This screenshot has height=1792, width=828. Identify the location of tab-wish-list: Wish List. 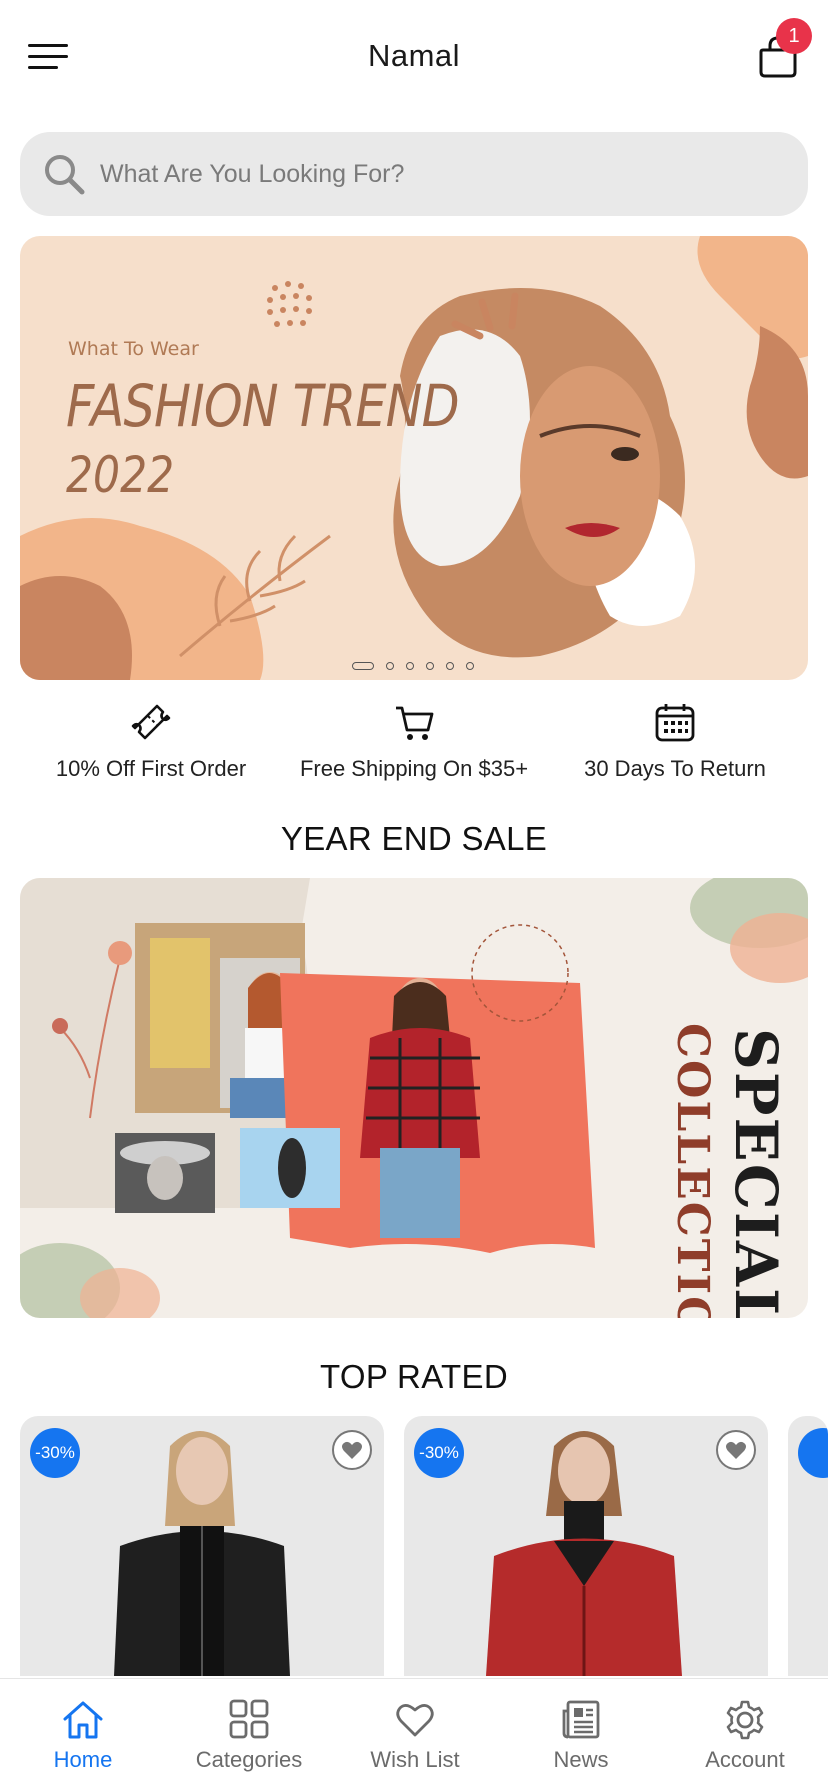
(415, 1735).